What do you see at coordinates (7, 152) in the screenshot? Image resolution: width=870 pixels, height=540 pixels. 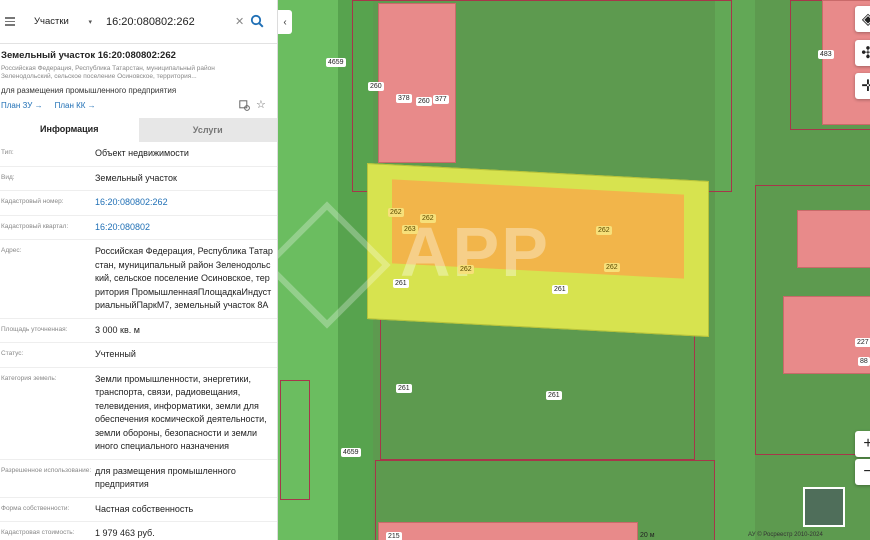 I see `info-key: Тип:` at bounding box center [7, 152].